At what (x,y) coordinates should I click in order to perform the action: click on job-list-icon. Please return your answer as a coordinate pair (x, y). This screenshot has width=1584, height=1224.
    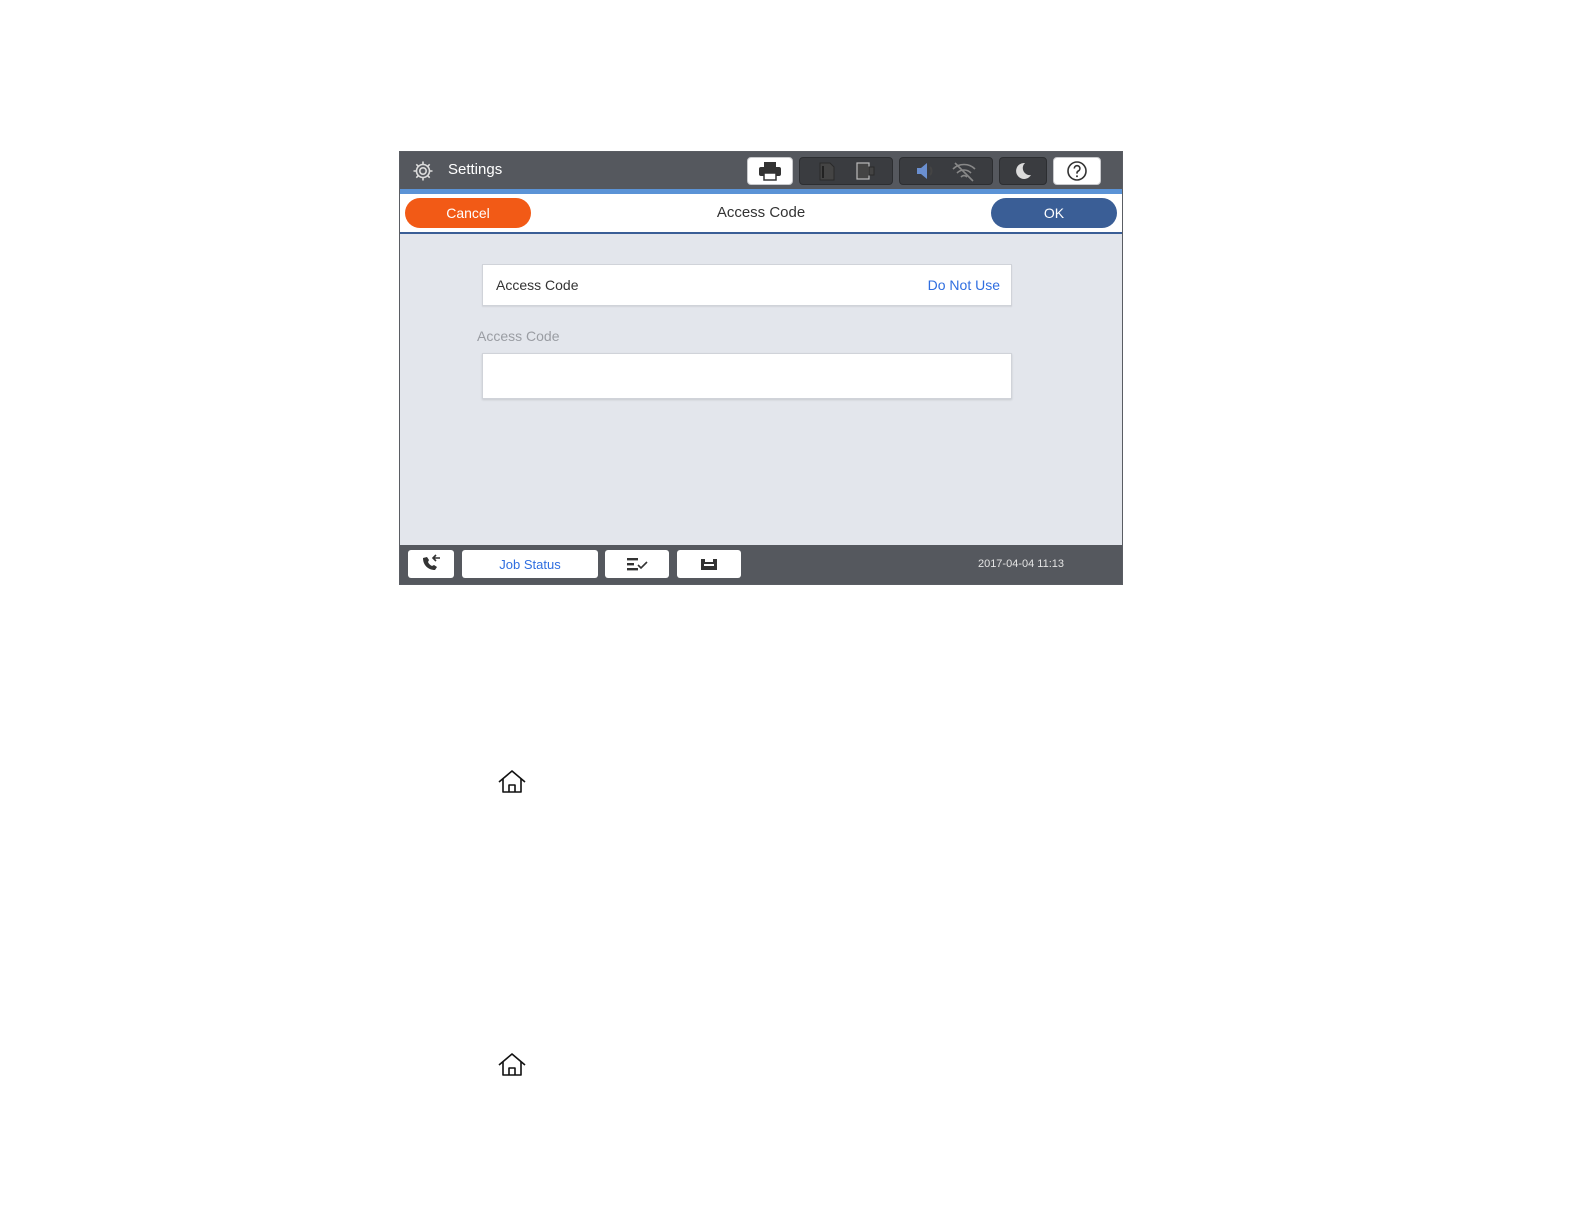
    Looking at the image, I should click on (637, 564).